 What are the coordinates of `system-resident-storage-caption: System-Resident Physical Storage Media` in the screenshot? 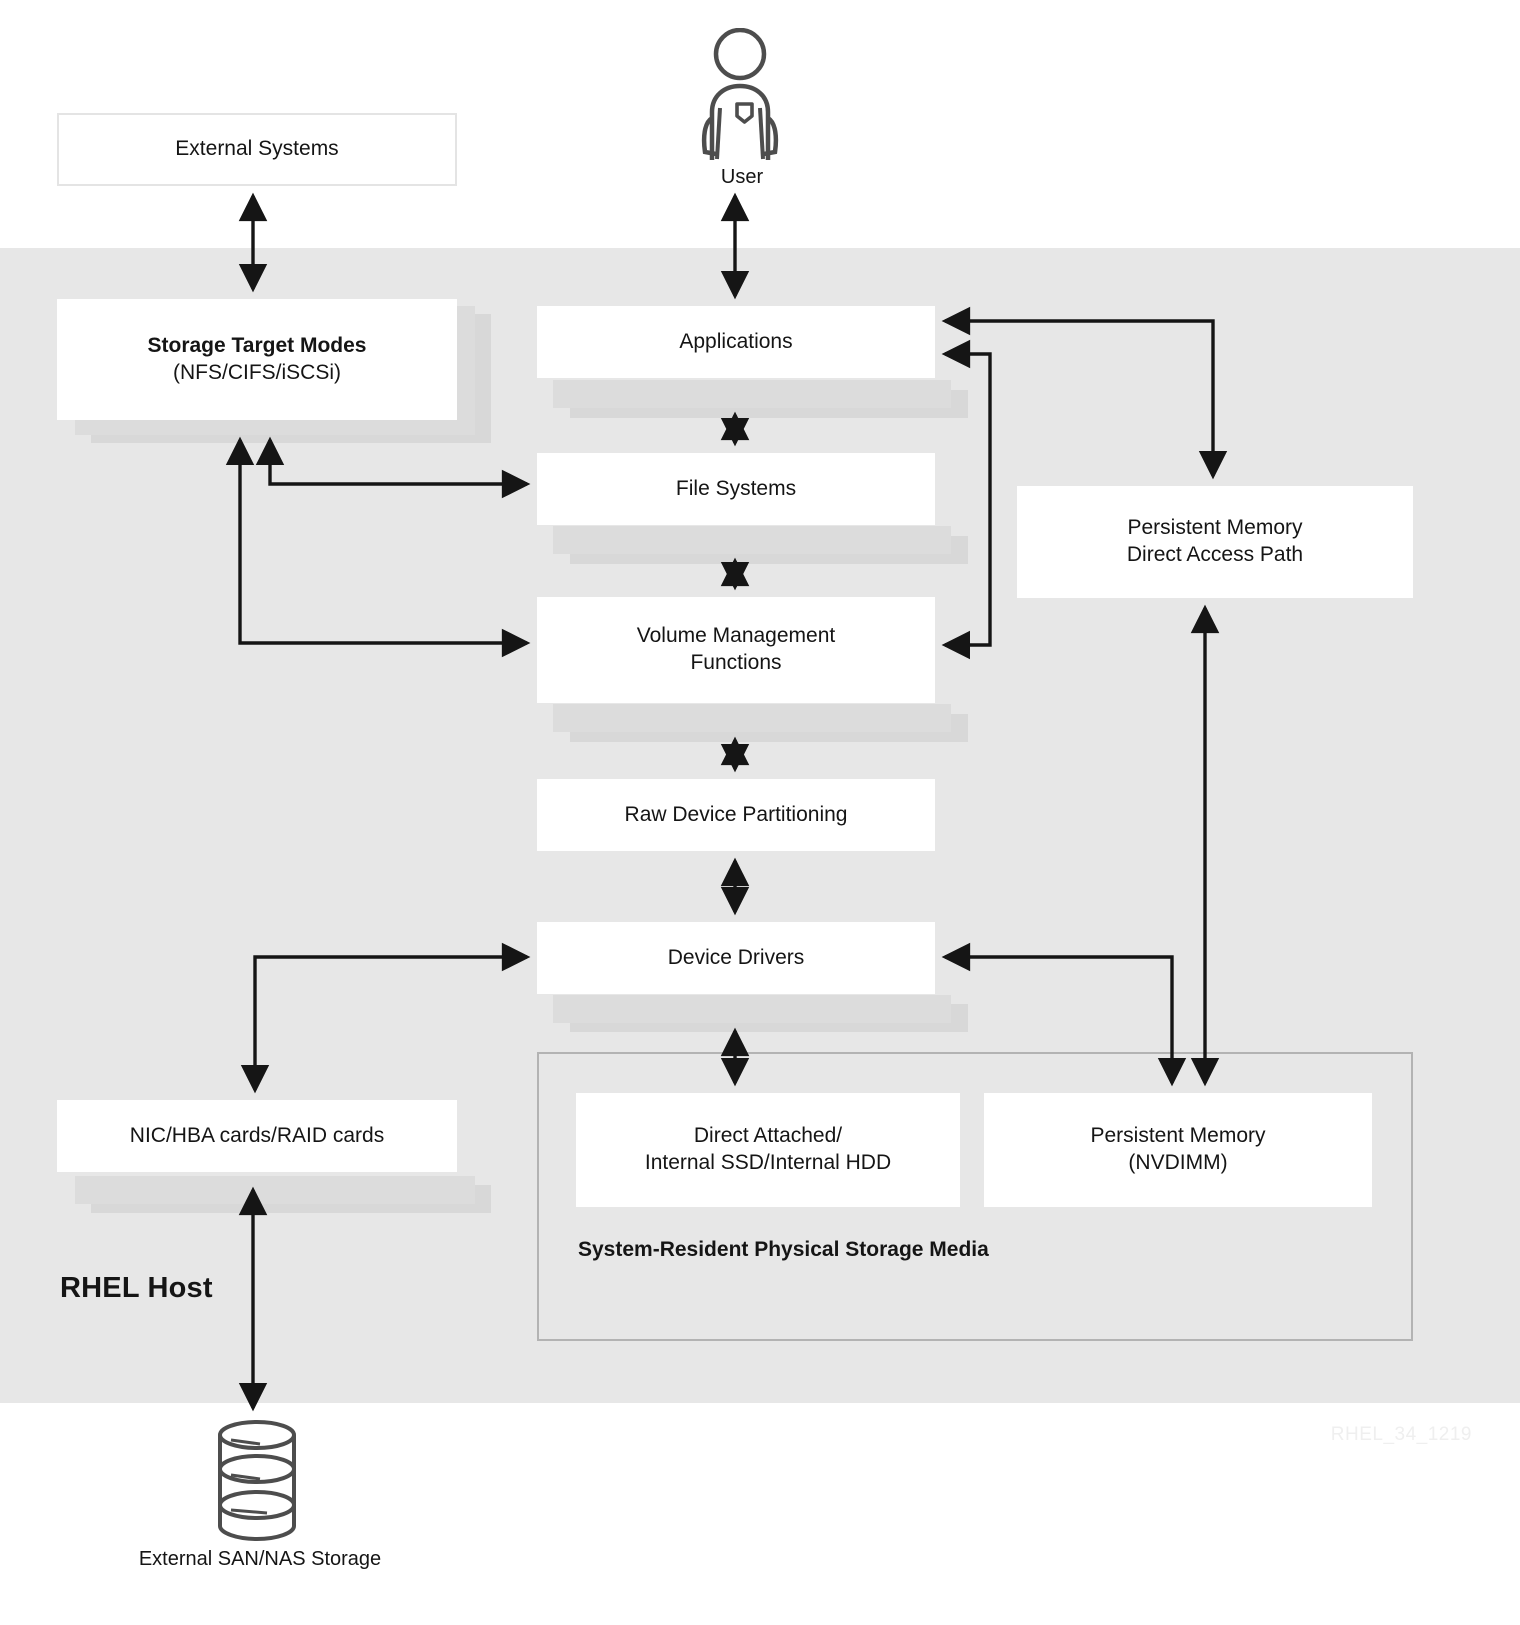 It's located at (783, 1249).